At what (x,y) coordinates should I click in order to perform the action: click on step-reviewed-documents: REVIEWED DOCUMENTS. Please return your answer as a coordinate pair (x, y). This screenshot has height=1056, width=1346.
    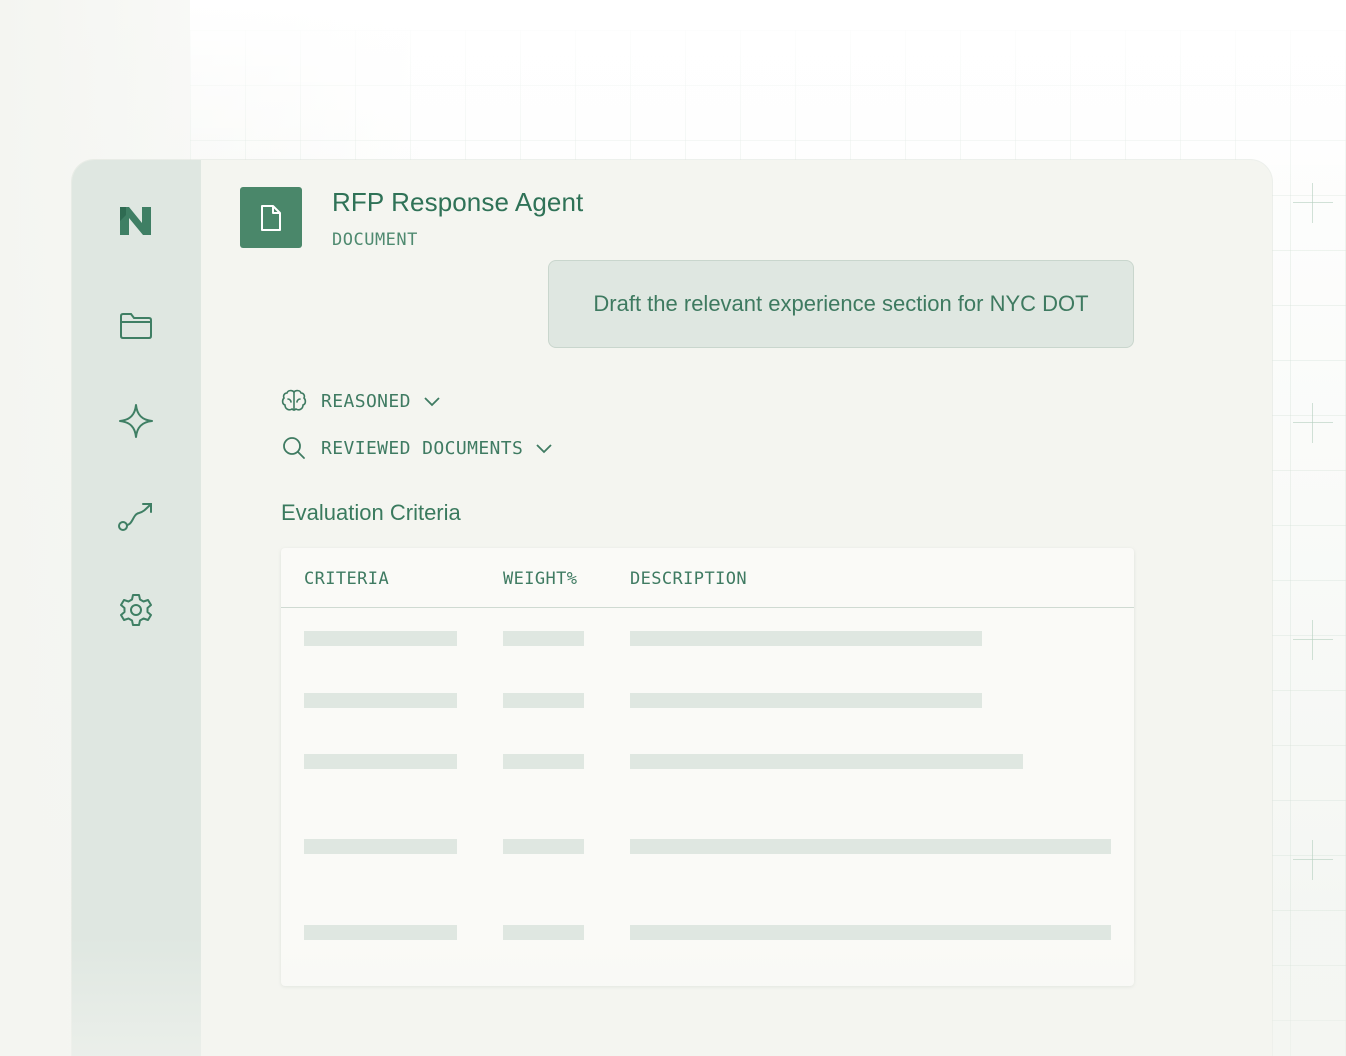
    Looking at the image, I should click on (417, 448).